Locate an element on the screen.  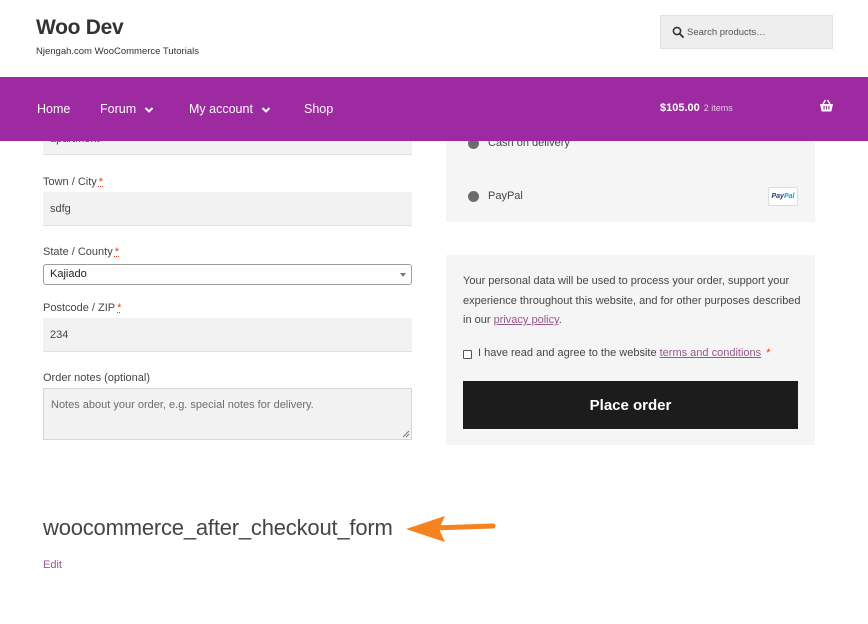
terms-text: I have read and agree to the website is located at coordinates (569, 353).